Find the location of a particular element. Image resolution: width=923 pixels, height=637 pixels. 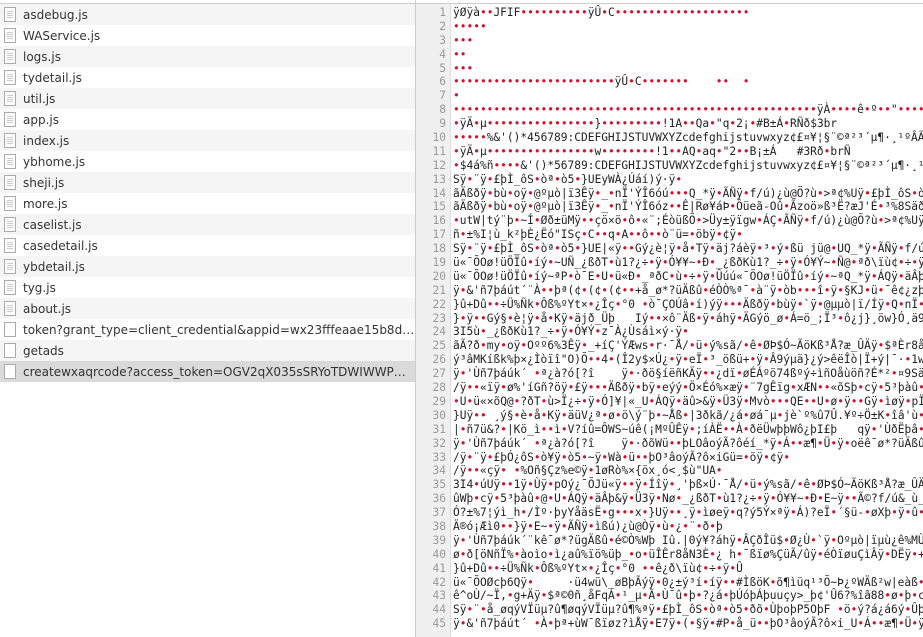

request-row: ybdetail.js is located at coordinates (207, 266).